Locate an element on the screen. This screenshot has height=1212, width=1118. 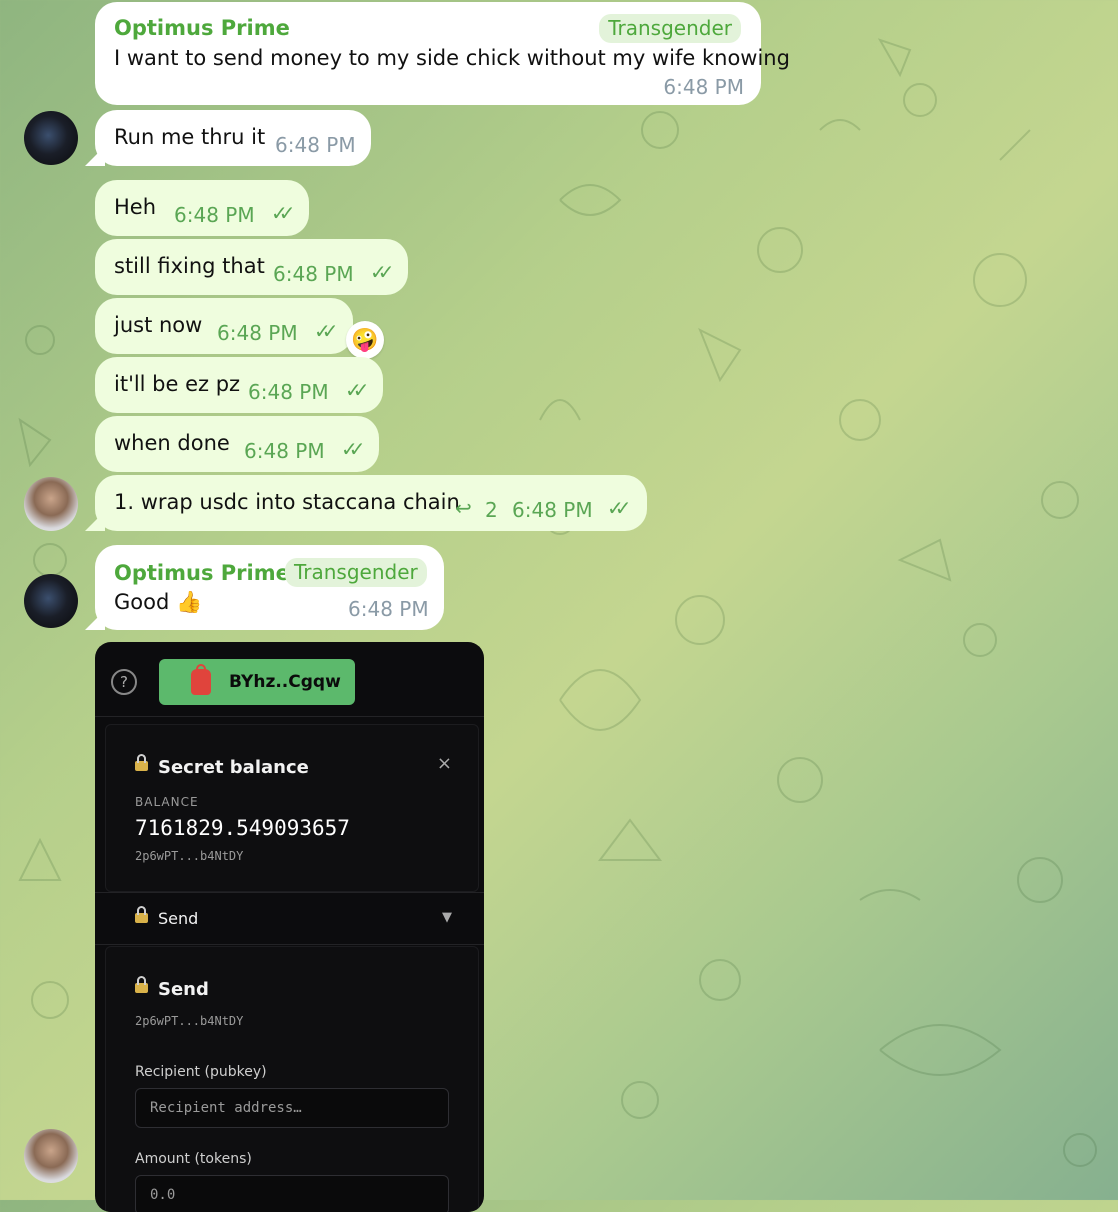
amount-input is located at coordinates (292, 1194).